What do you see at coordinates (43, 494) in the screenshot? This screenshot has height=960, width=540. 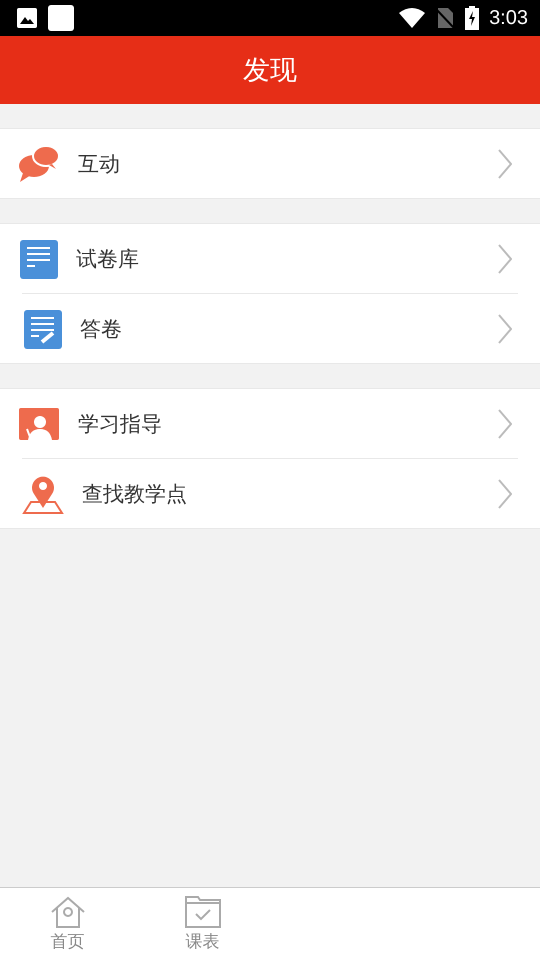 I see `map-pin-icon` at bounding box center [43, 494].